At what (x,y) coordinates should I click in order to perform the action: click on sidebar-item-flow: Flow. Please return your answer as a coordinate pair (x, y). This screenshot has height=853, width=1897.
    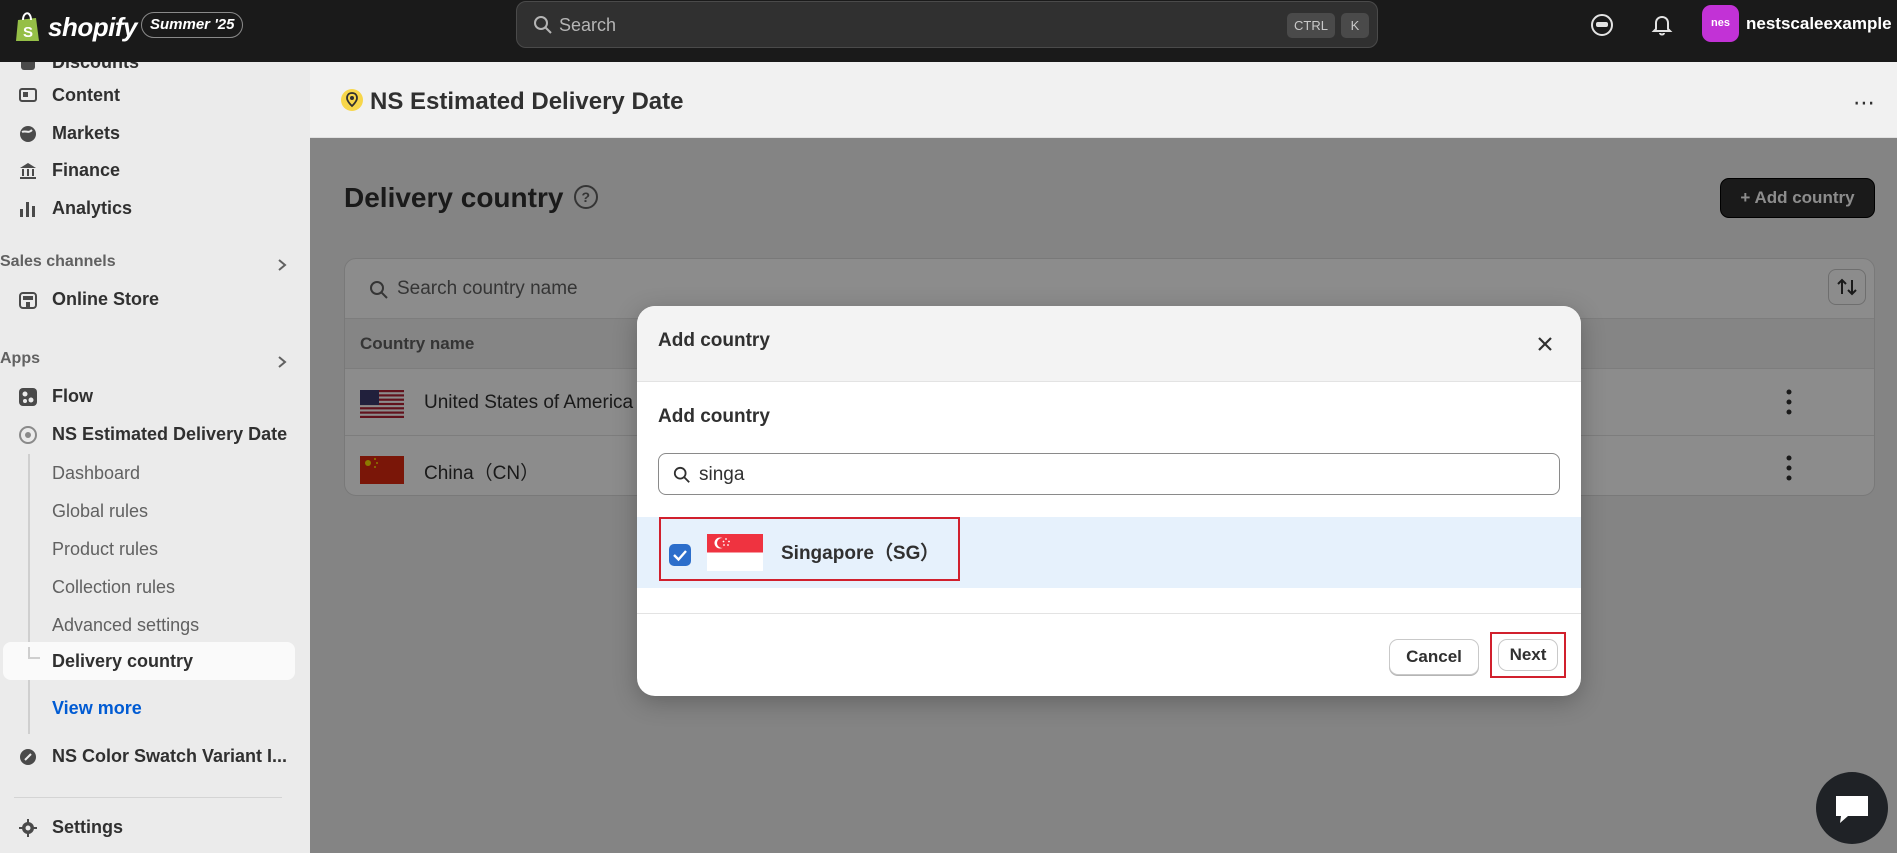
    Looking at the image, I should click on (147, 396).